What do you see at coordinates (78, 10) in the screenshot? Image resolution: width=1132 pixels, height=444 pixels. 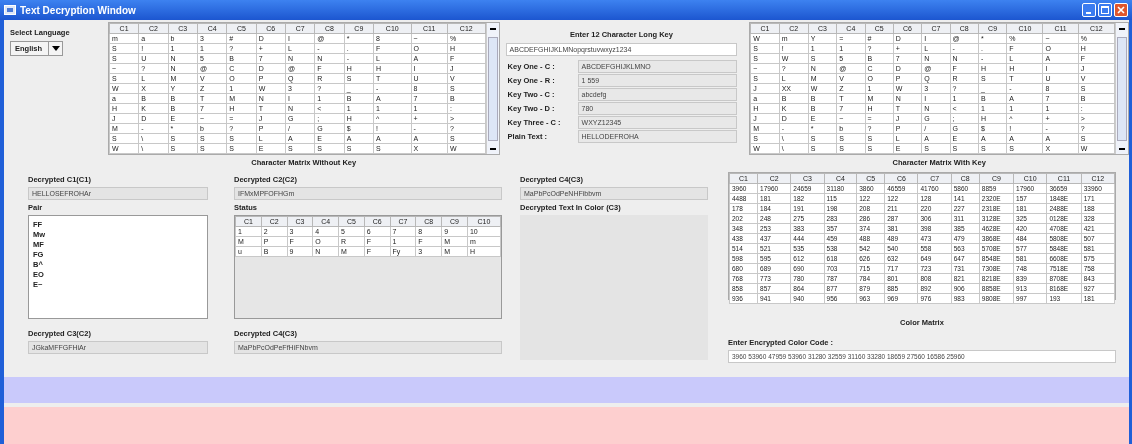 I see `window-title: Text Decryption Window` at bounding box center [78, 10].